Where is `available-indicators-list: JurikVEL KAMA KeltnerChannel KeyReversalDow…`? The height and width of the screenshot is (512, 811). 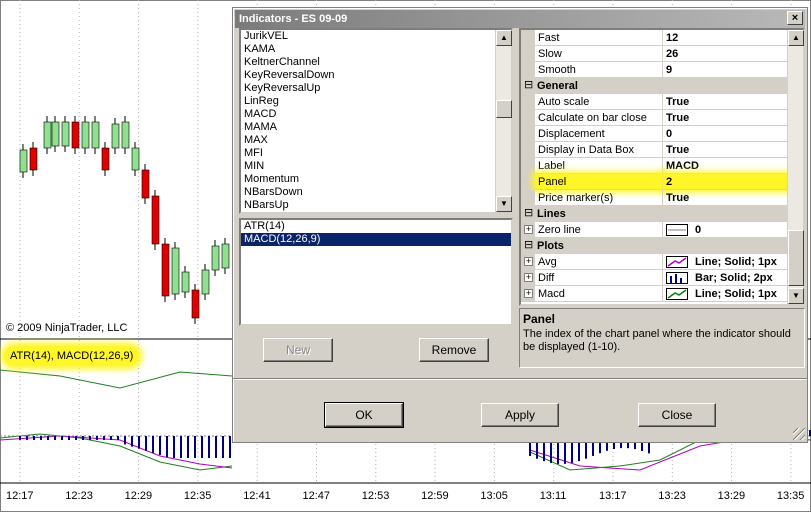
available-indicators-list: JurikVEL KAMA KeltnerChannel KeyReversalDow… is located at coordinates (376, 121).